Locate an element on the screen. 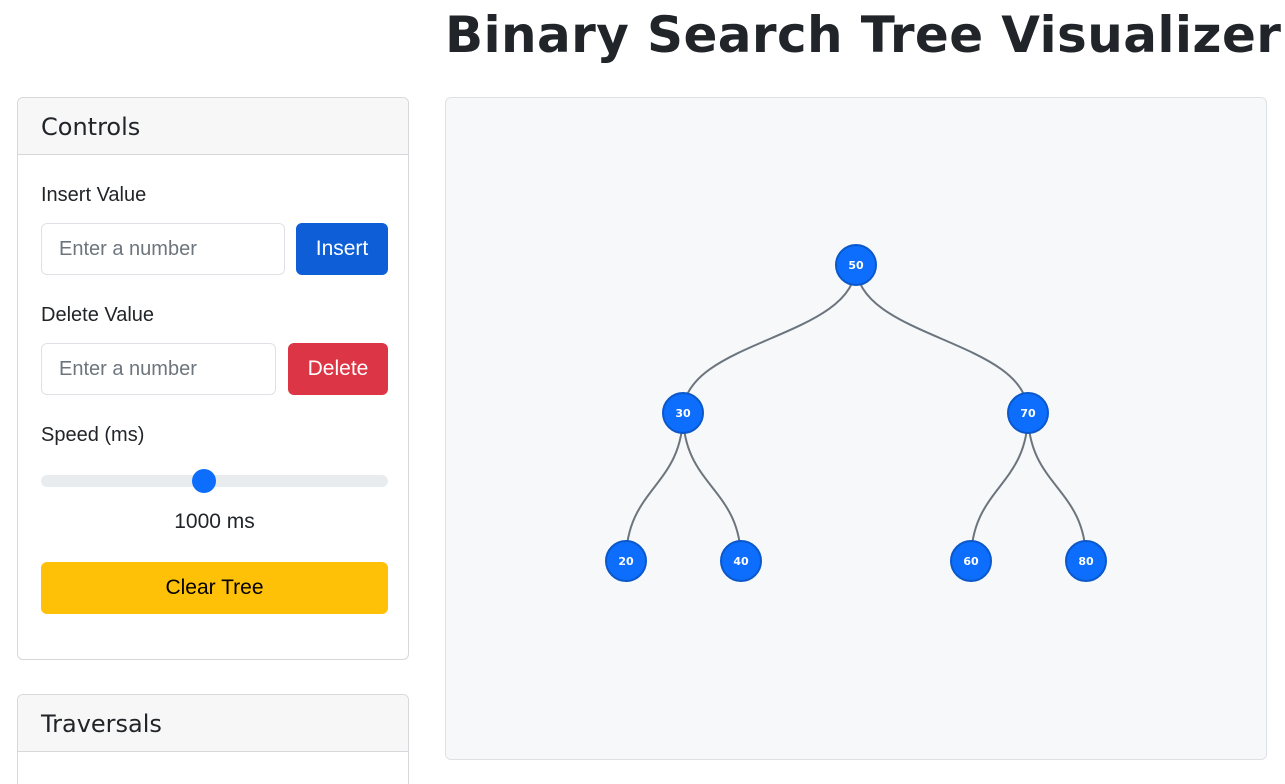  tree-node-label: 80 is located at coordinates (1086, 561).